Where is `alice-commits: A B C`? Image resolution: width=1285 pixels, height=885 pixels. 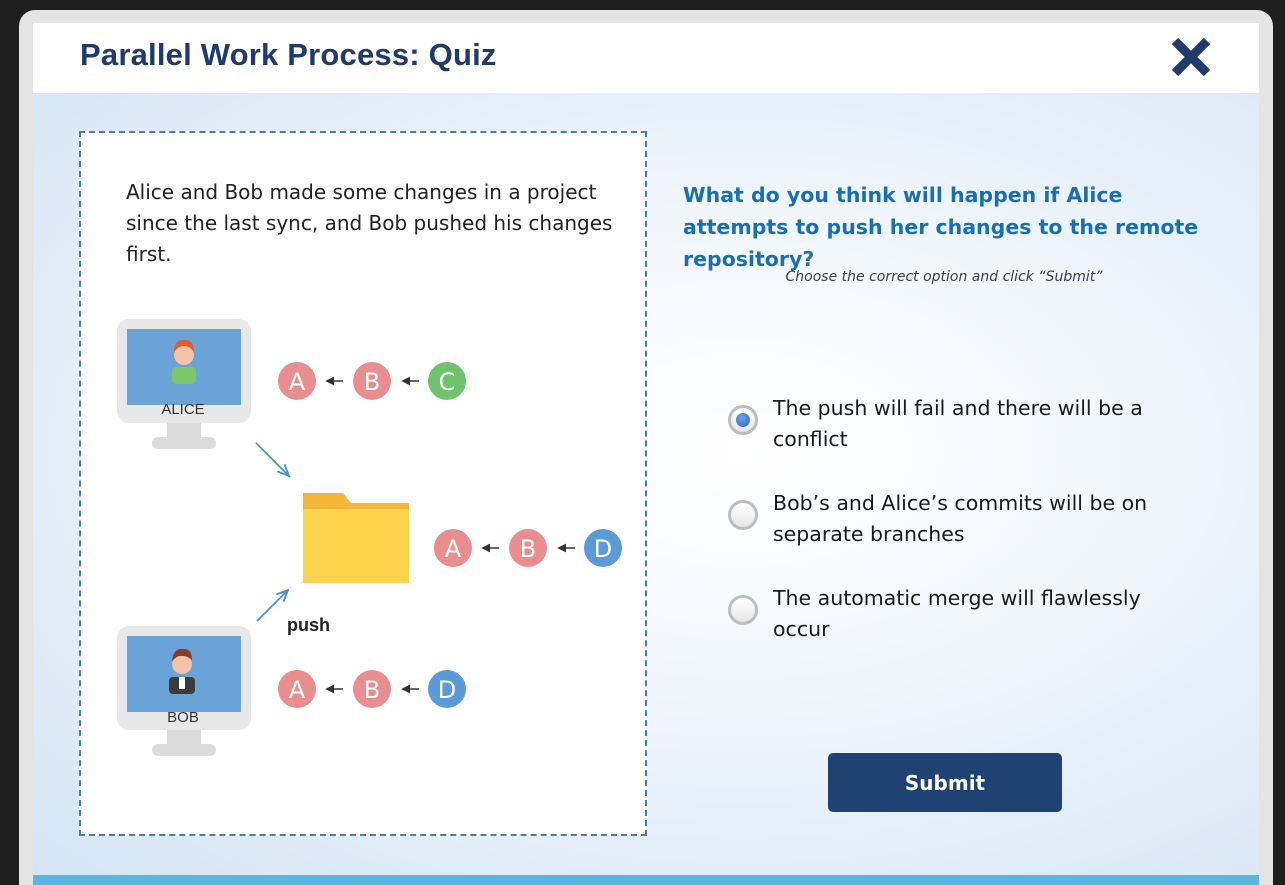 alice-commits: A B C is located at coordinates (372, 381).